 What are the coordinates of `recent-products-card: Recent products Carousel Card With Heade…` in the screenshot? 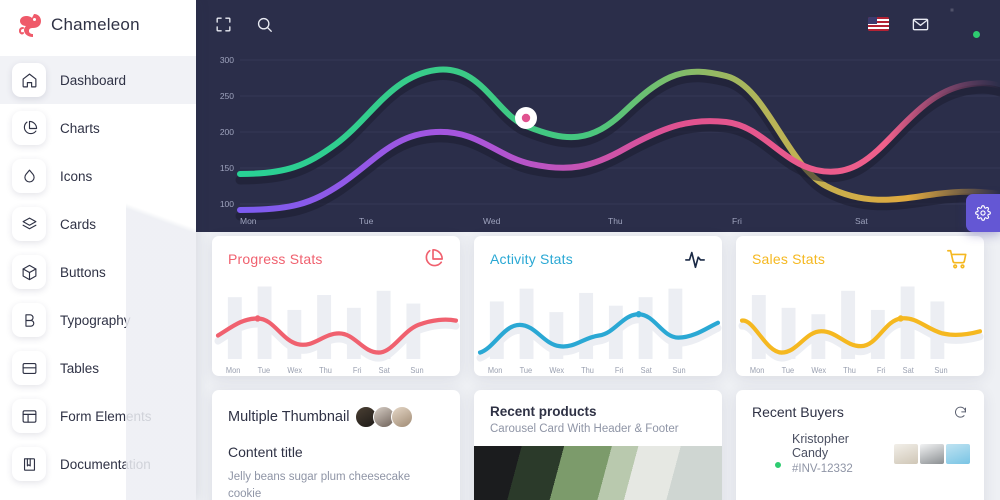 It's located at (598, 445).